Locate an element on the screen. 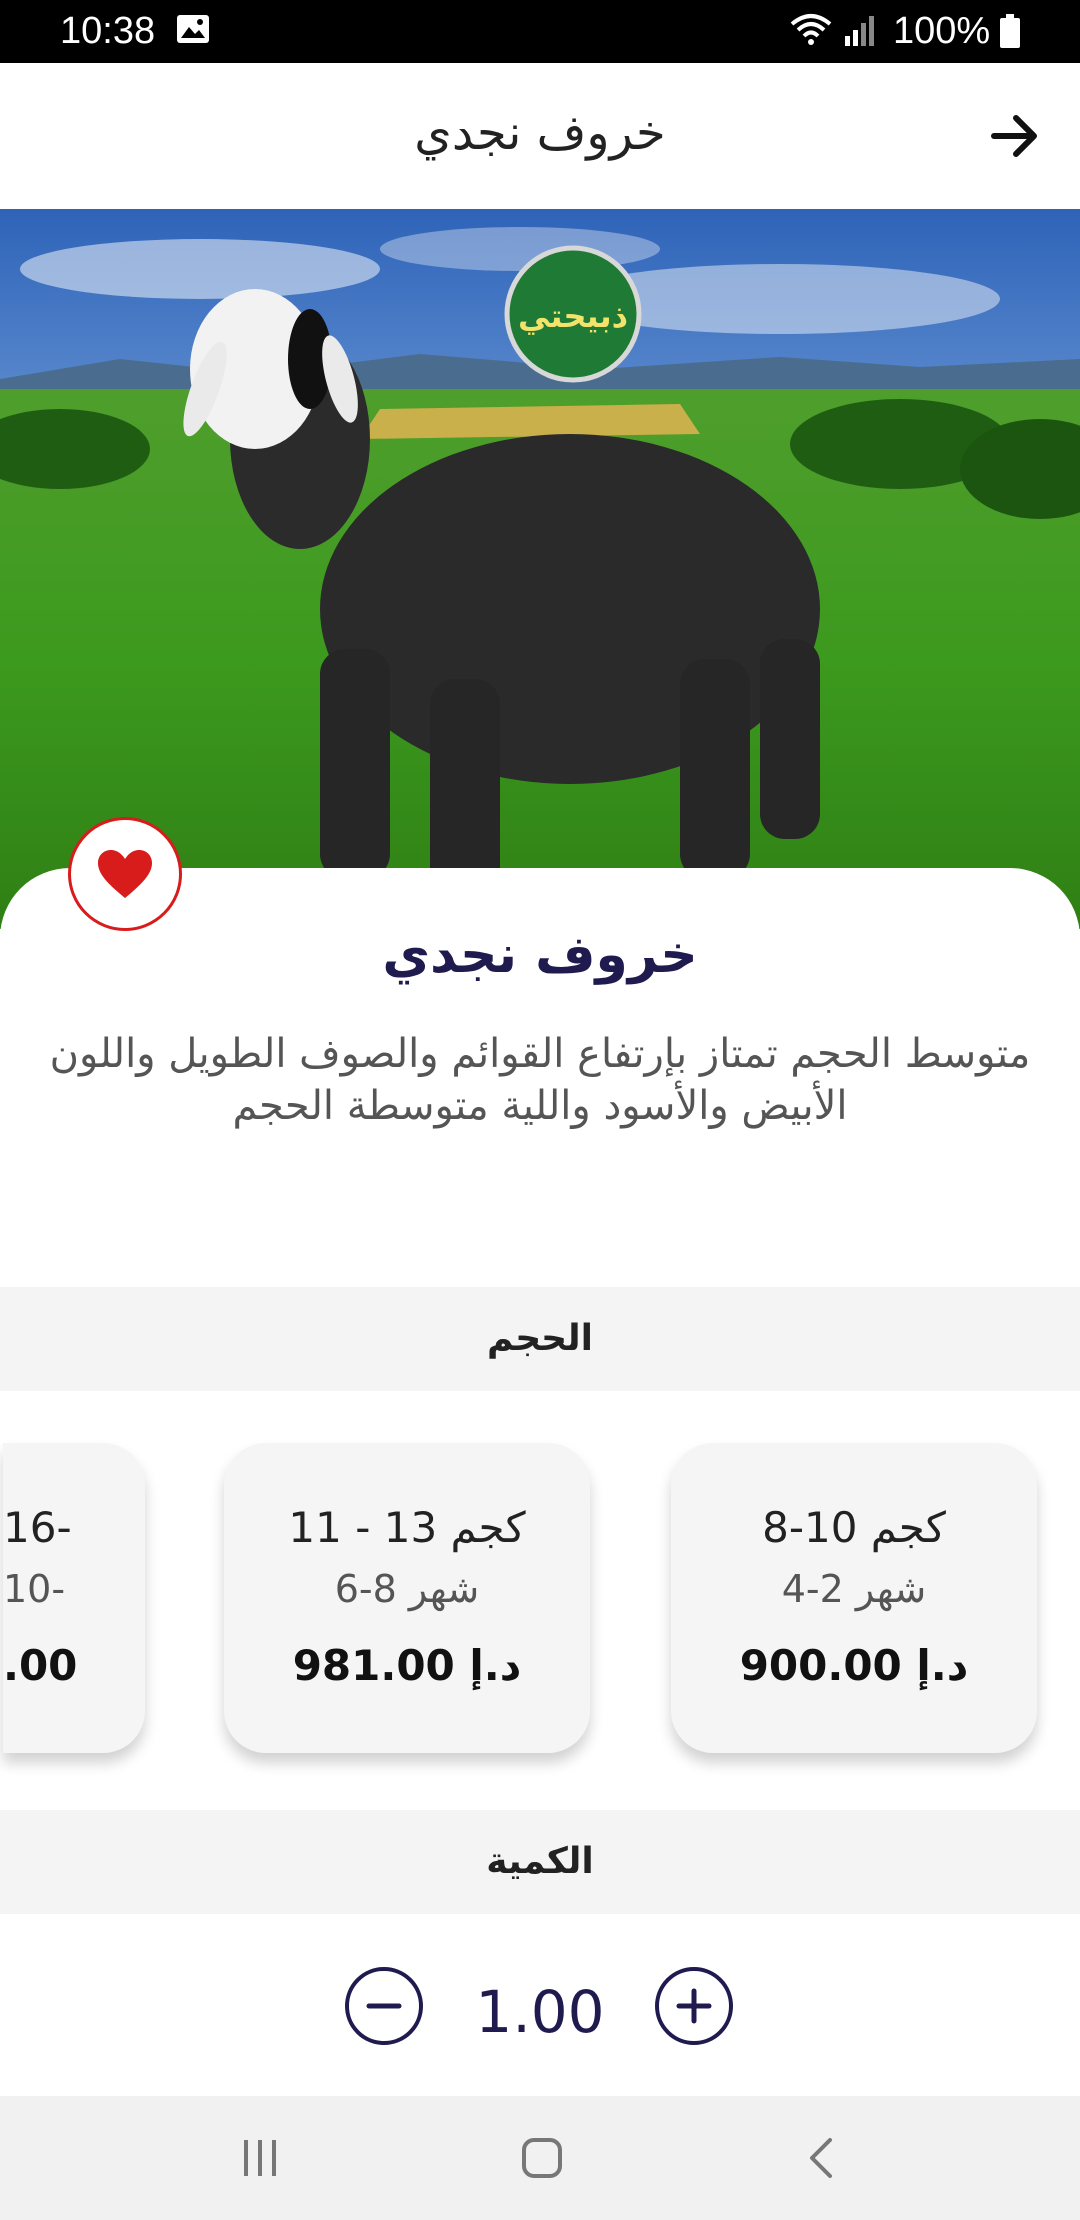  plus-icon is located at coordinates (694, 2006).